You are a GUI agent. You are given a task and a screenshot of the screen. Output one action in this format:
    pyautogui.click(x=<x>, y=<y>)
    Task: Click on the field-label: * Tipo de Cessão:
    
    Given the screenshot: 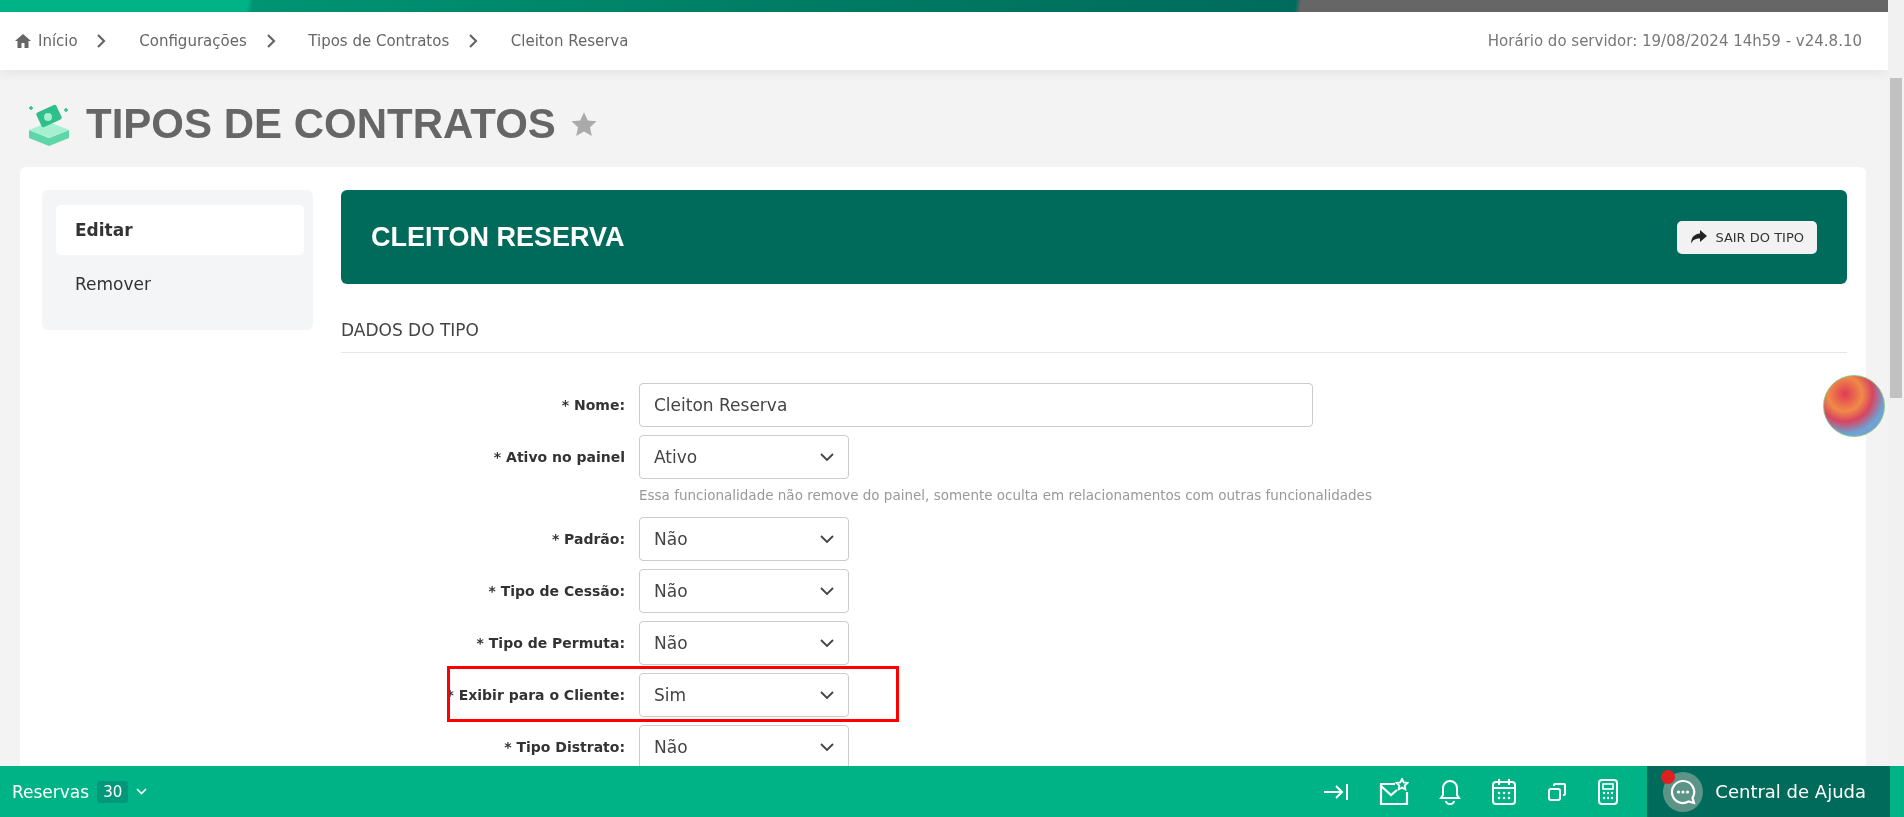 What is the action you would take?
    pyautogui.click(x=556, y=590)
    